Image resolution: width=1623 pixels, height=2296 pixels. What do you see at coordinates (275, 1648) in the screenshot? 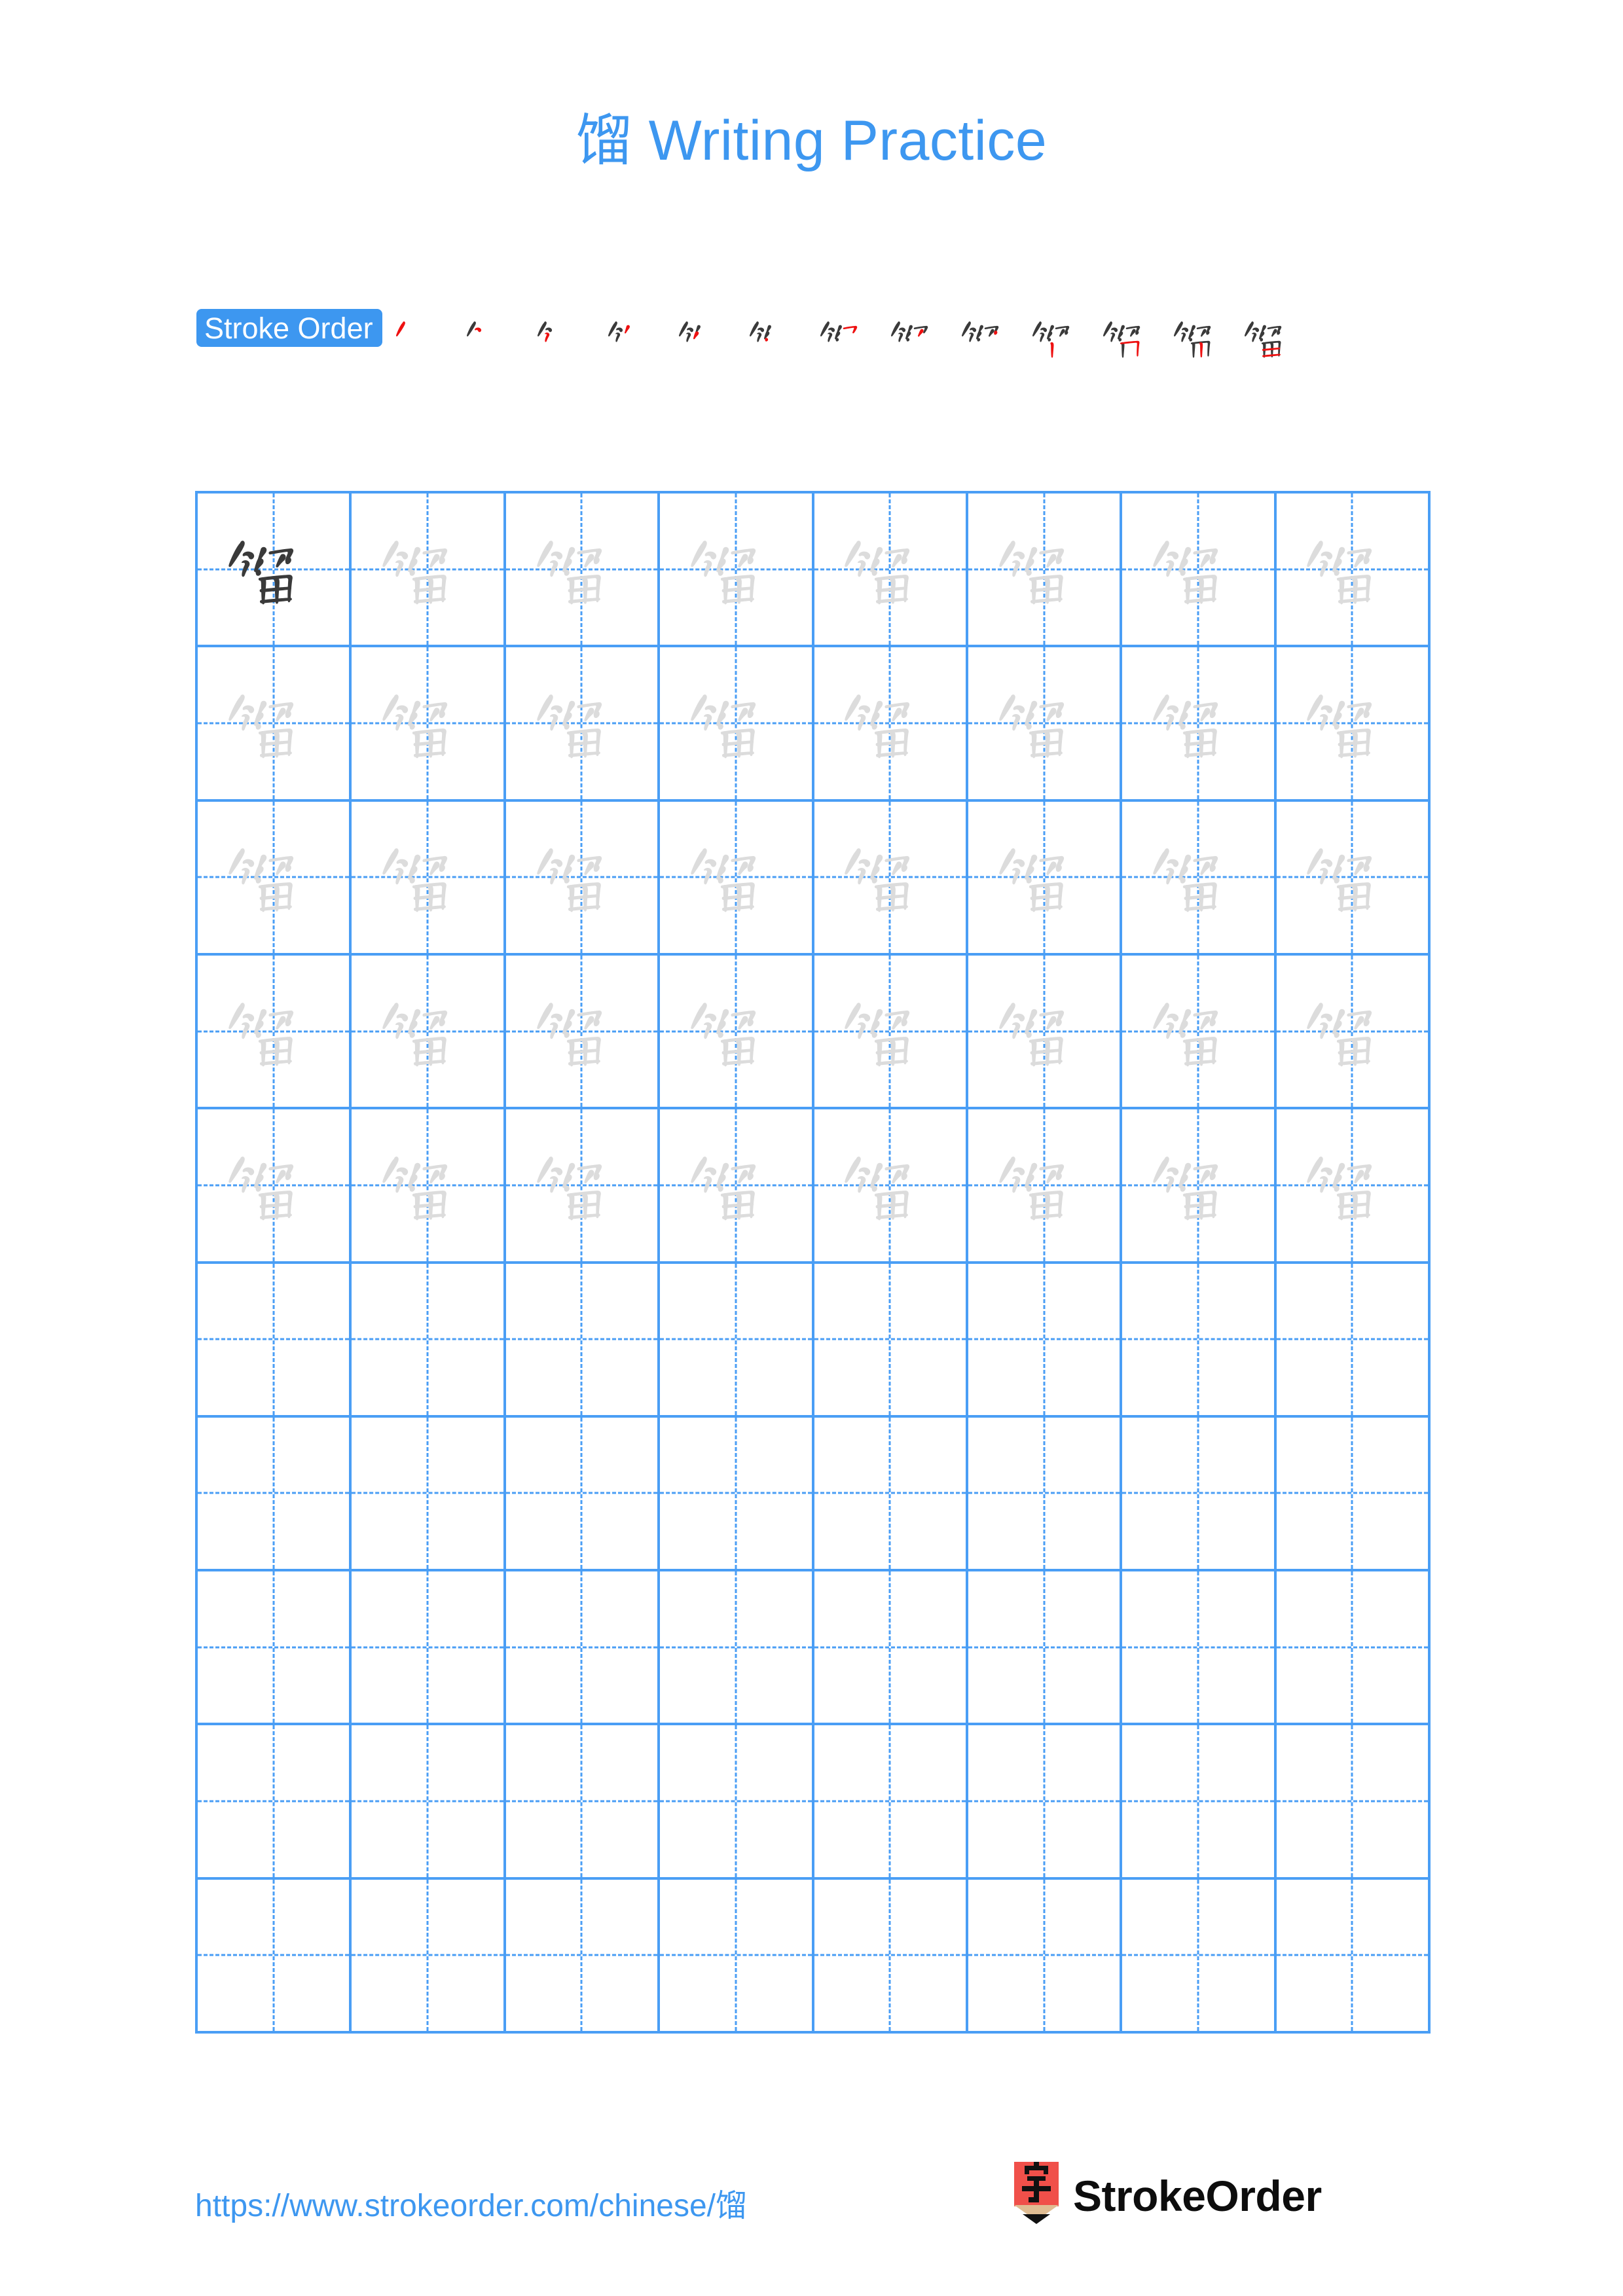
I see `practice-cell-r8-c1` at bounding box center [275, 1648].